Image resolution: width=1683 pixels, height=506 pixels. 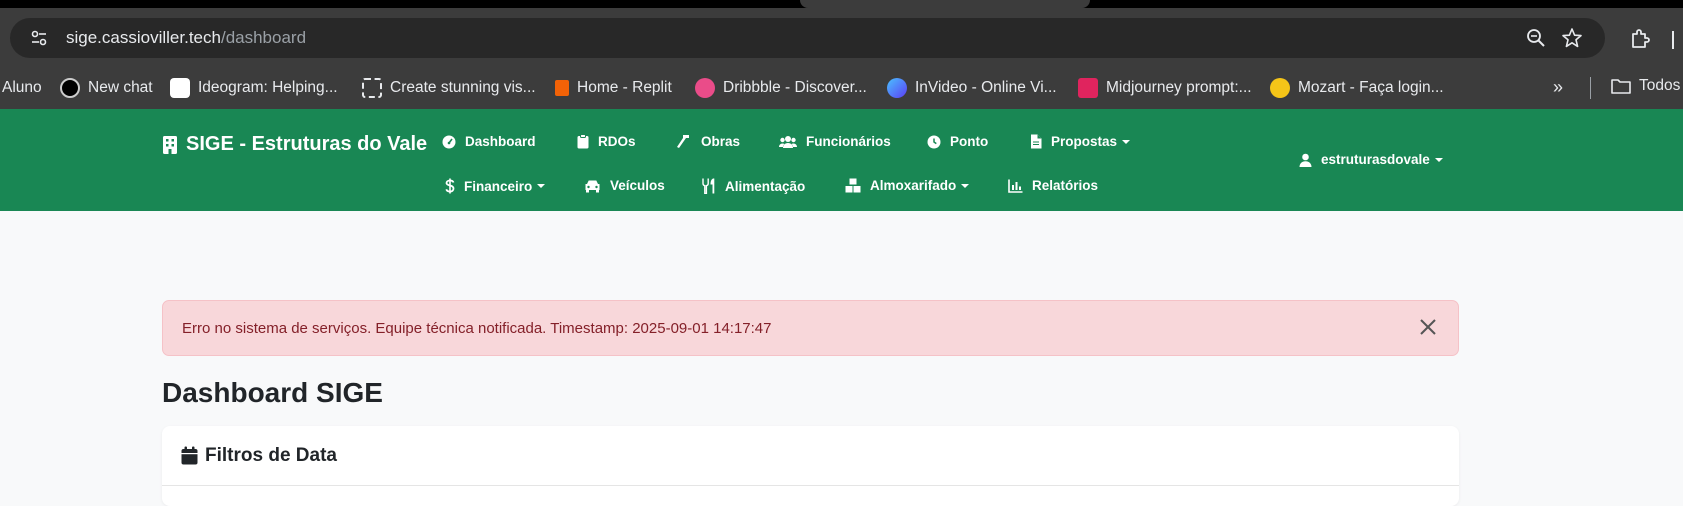 I want to click on nav-label: Ponto, so click(x=969, y=141).